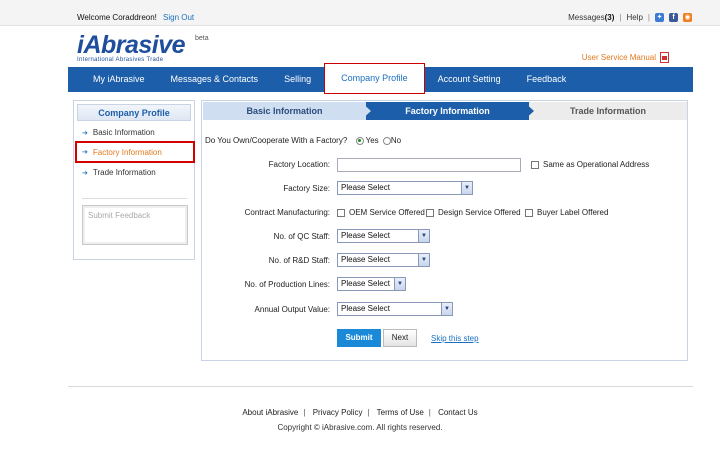 The height and width of the screenshot is (450, 720). Describe the element at coordinates (383, 260) in the screenshot. I see `rd-staff-select: Please Select ▼` at that location.